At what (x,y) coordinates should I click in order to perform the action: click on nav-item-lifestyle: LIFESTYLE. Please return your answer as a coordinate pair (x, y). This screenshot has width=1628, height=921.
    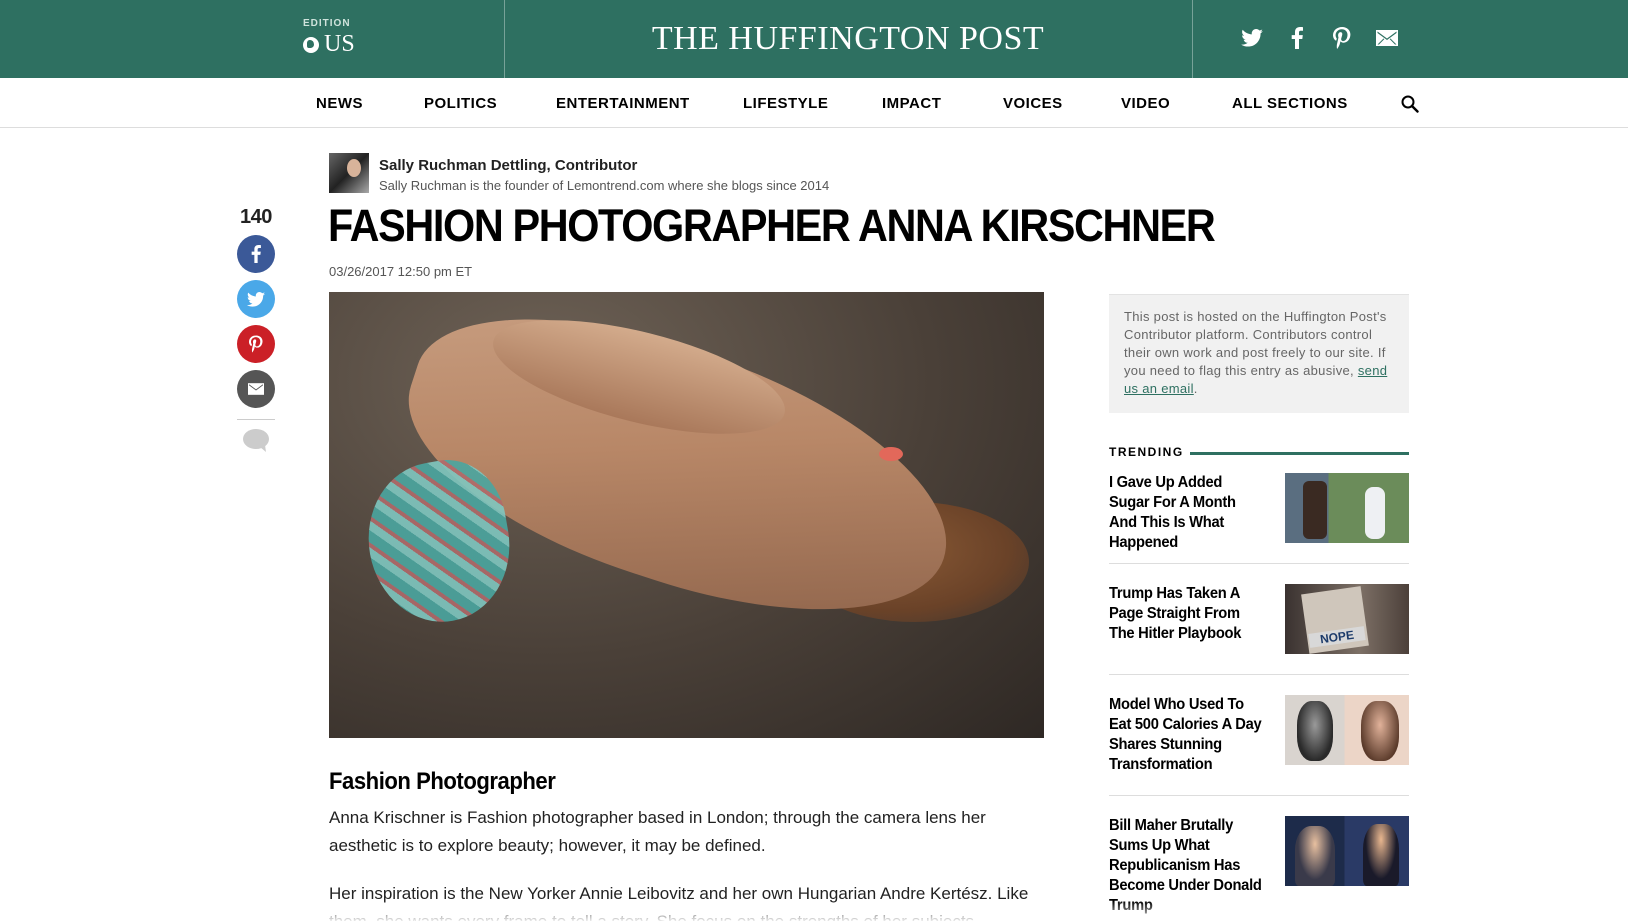
    Looking at the image, I should click on (785, 103).